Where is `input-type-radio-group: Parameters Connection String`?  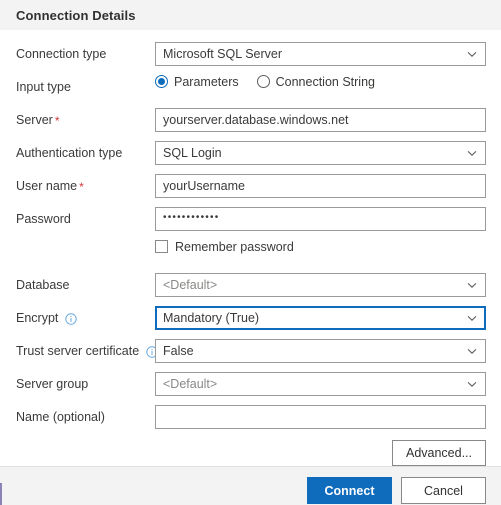
input-type-radio-group: Parameters Connection String is located at coordinates (320, 82).